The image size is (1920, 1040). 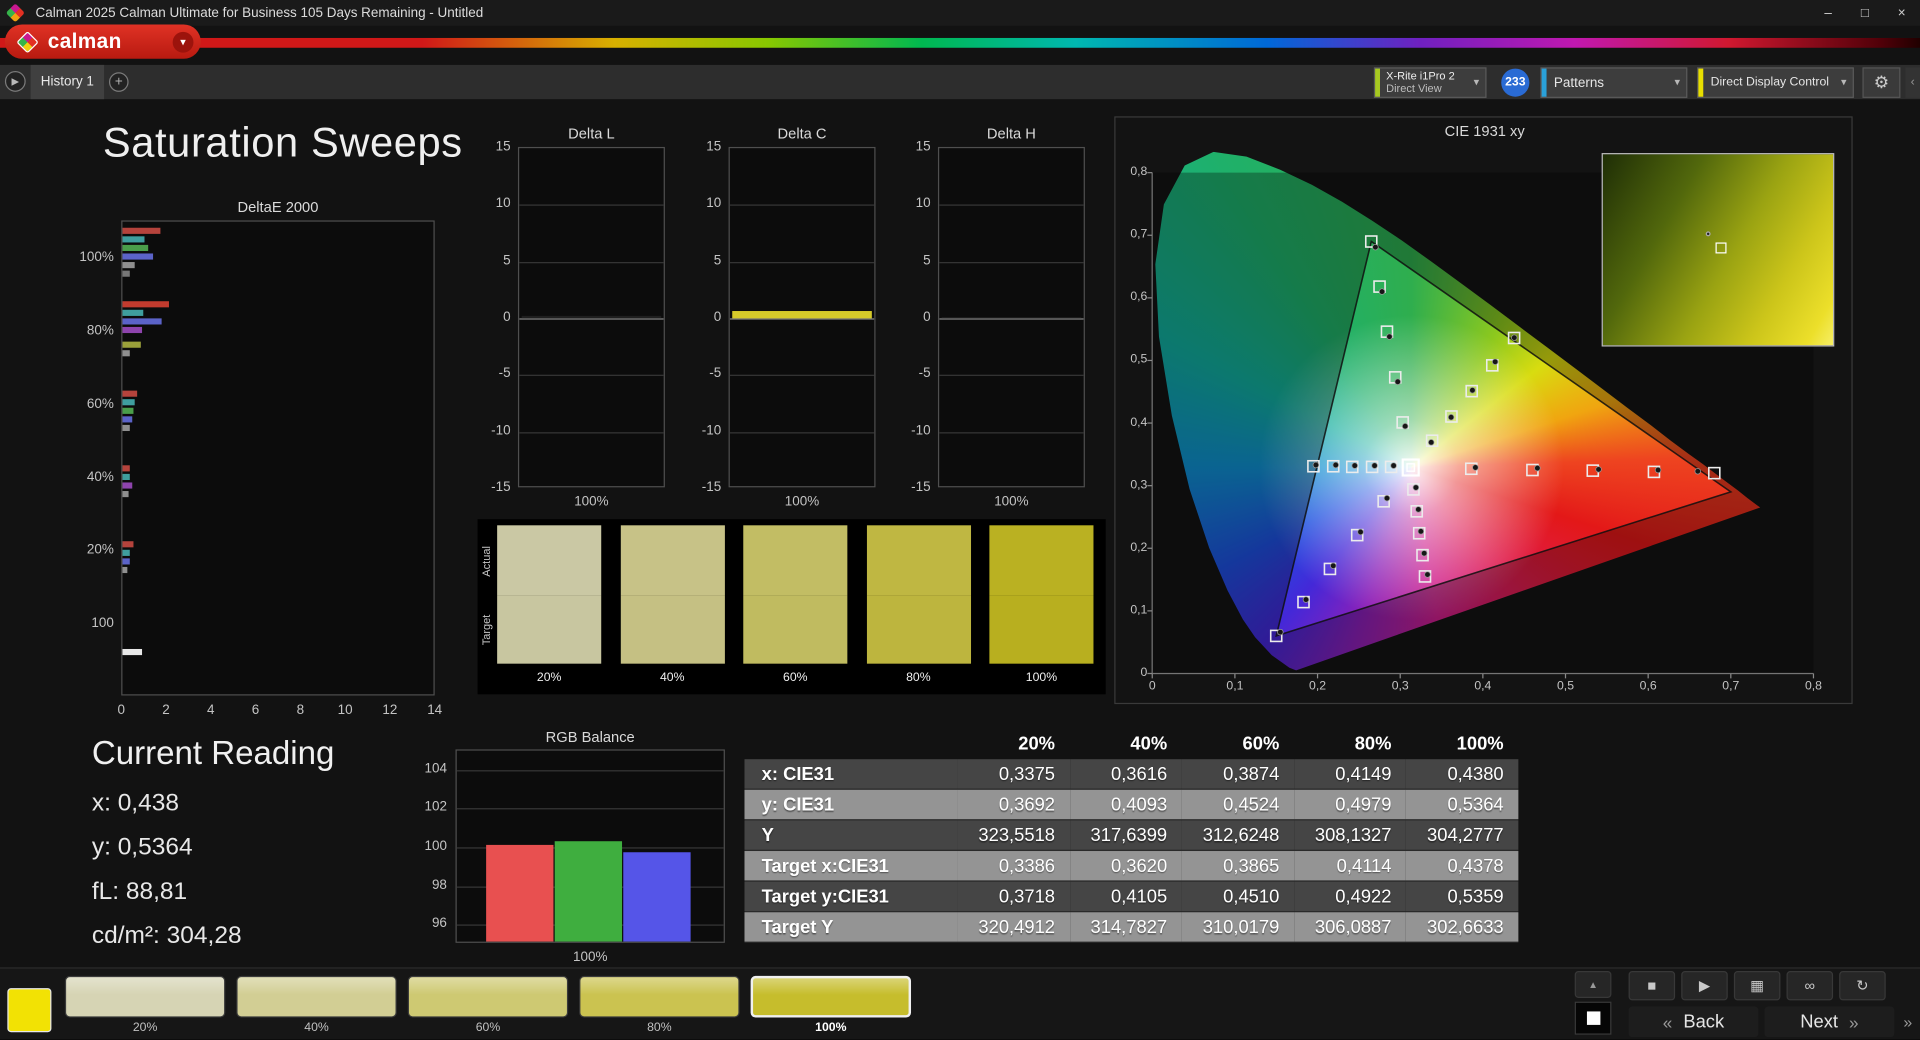 What do you see at coordinates (183, 42) in the screenshot?
I see `menu-caret-icon: ▾` at bounding box center [183, 42].